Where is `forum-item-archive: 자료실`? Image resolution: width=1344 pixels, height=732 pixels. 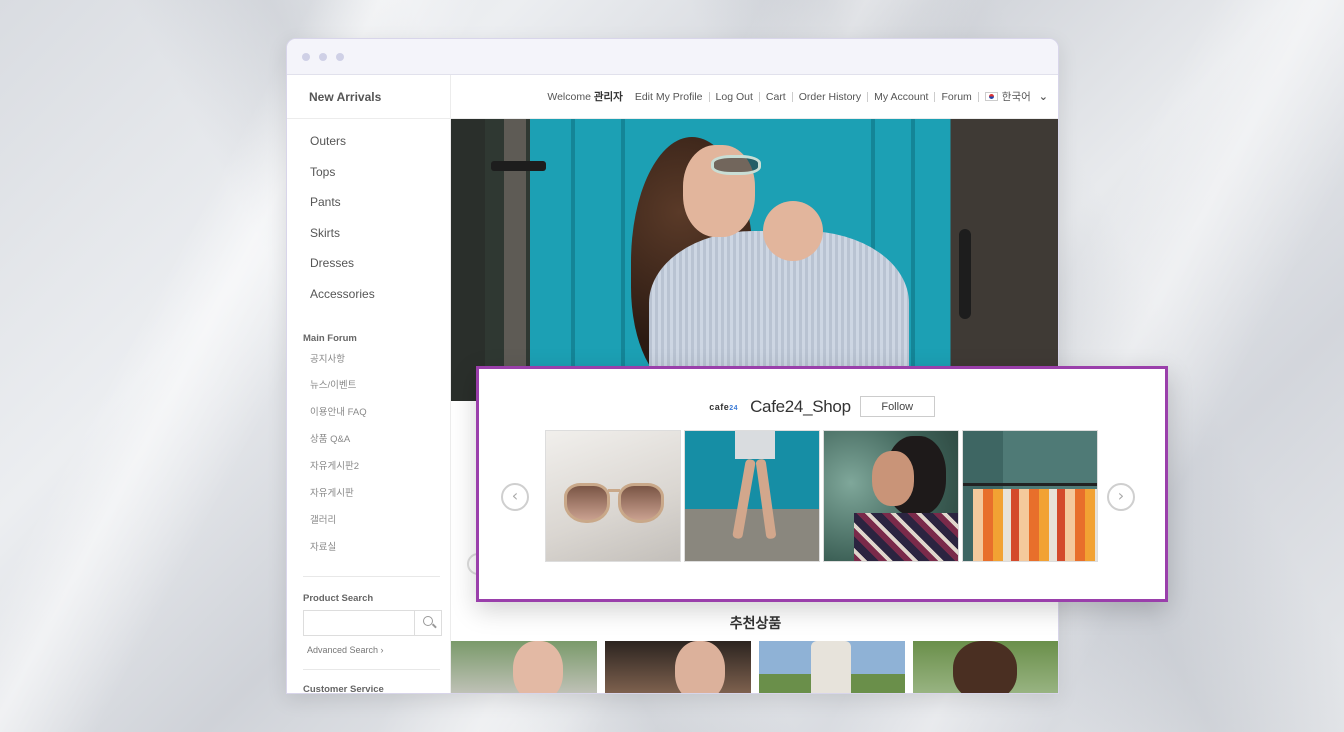
forum-item-archive: 자료실 is located at coordinates (368, 554).